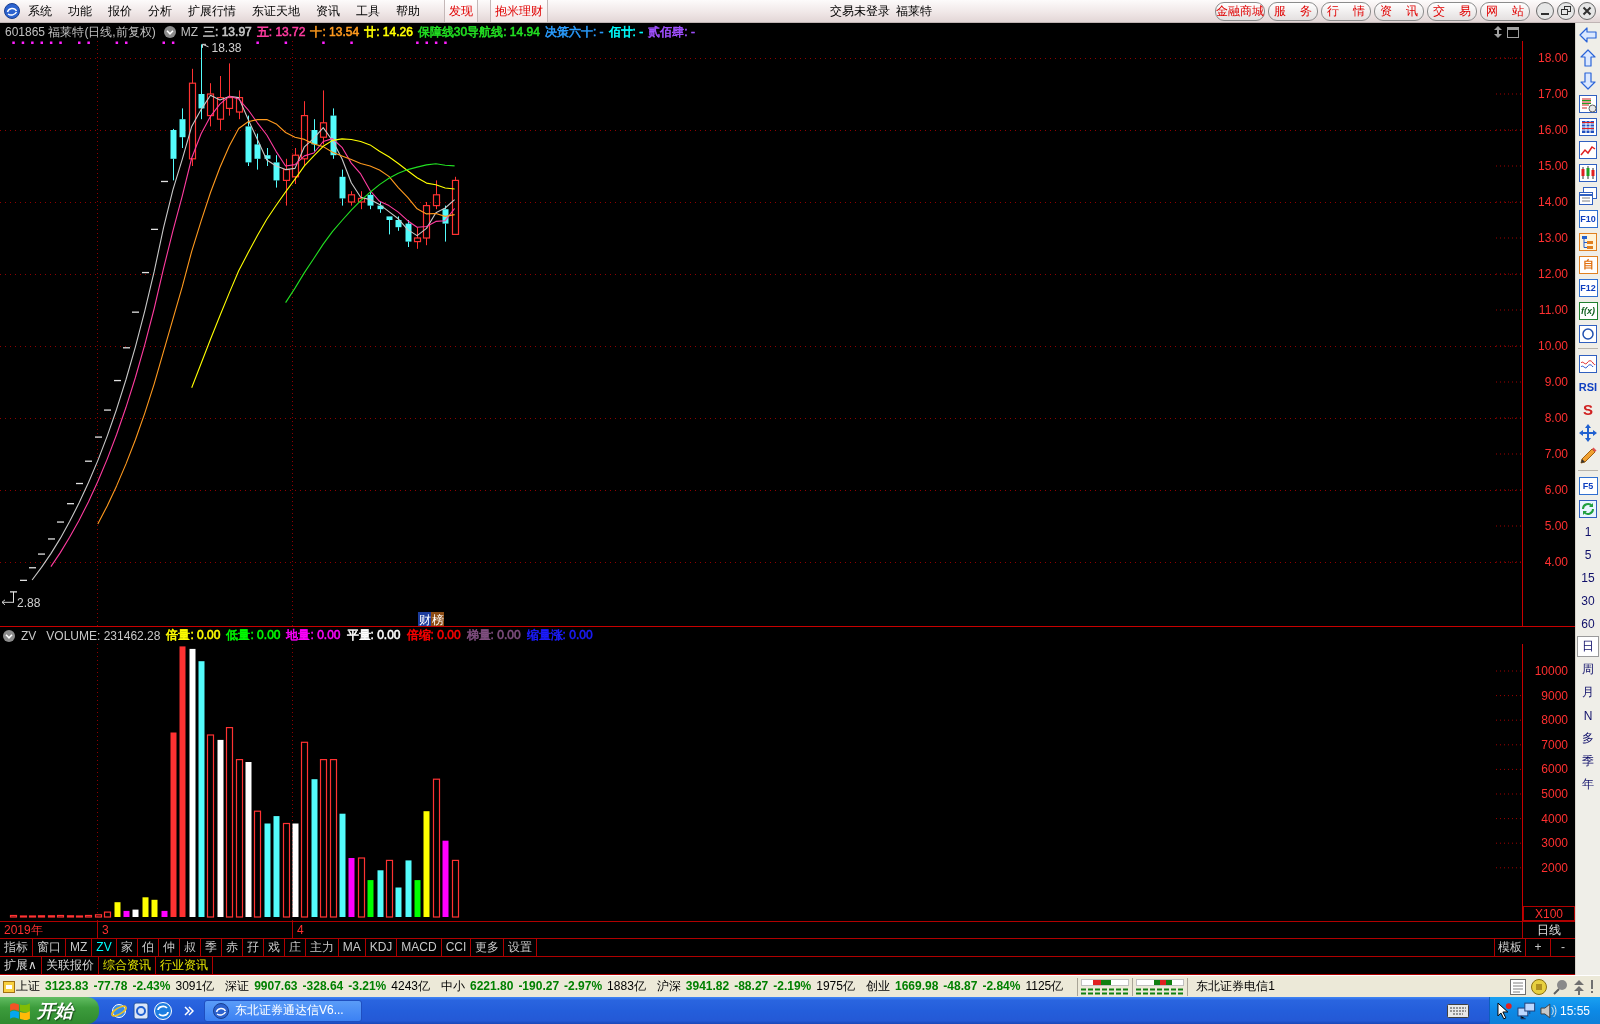  I want to click on line-chart-icon, so click(1588, 149).